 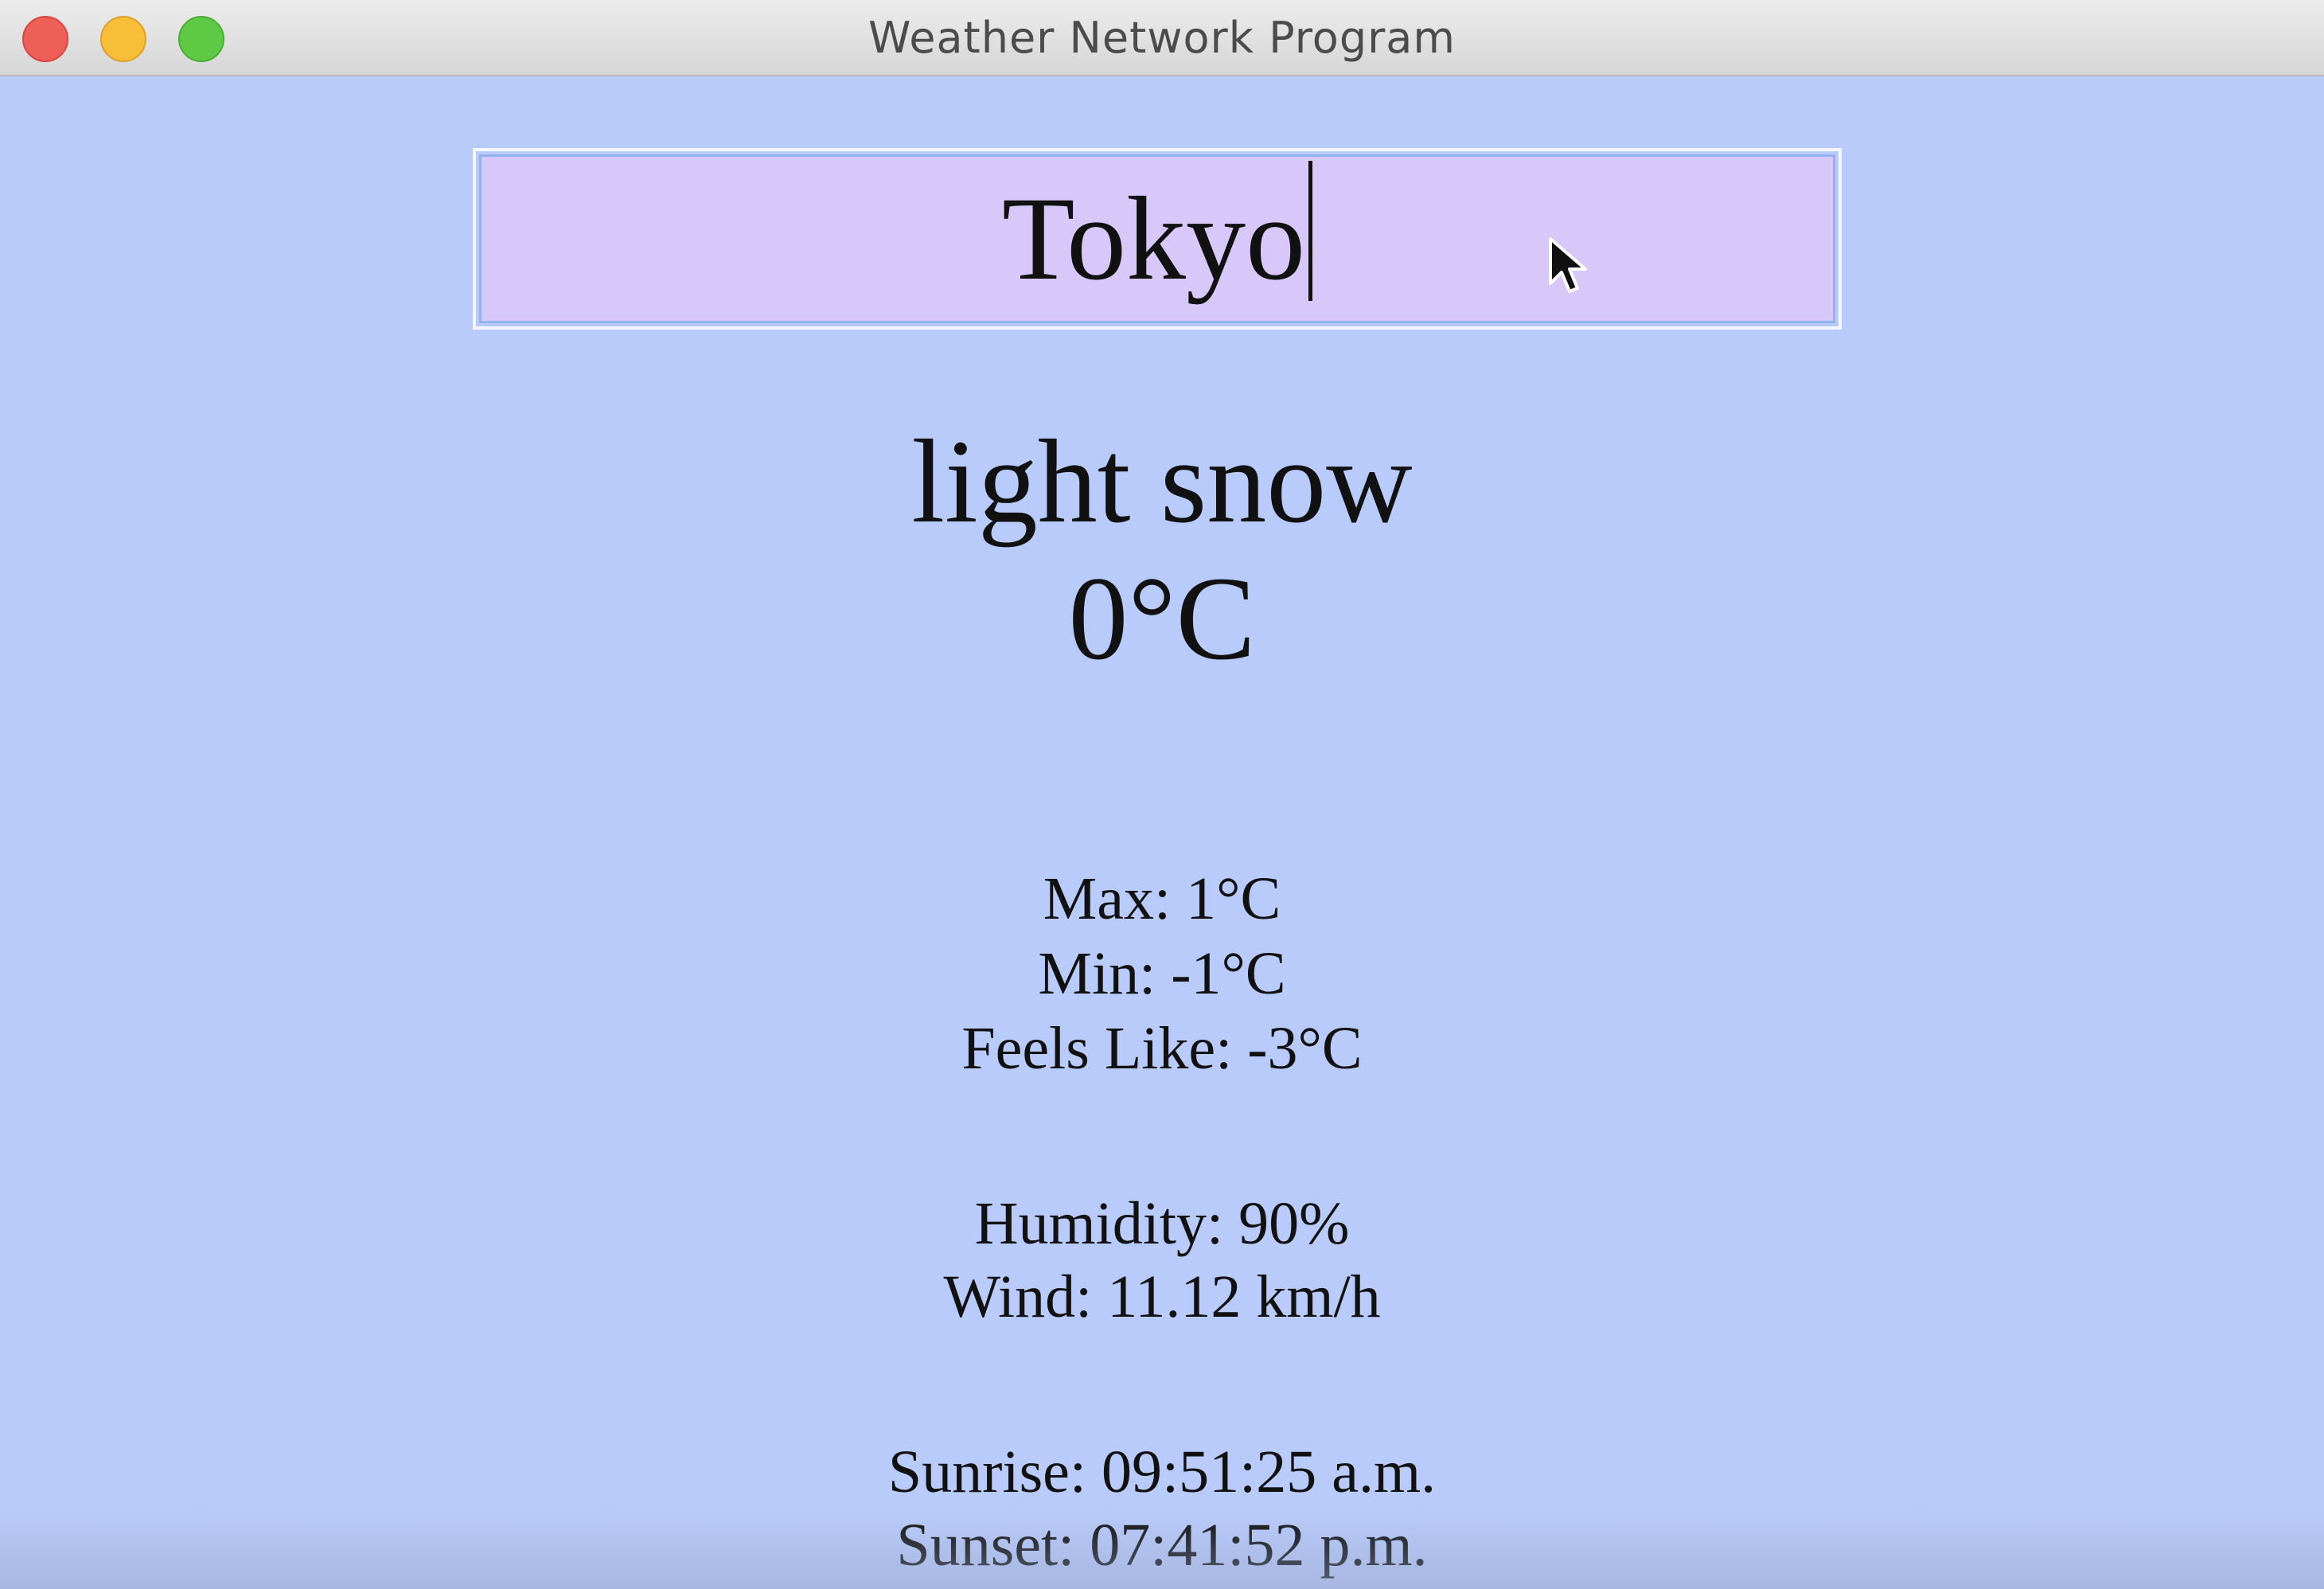 What do you see at coordinates (1162, 1223) in the screenshot?
I see `humidity: Humidity: 90%` at bounding box center [1162, 1223].